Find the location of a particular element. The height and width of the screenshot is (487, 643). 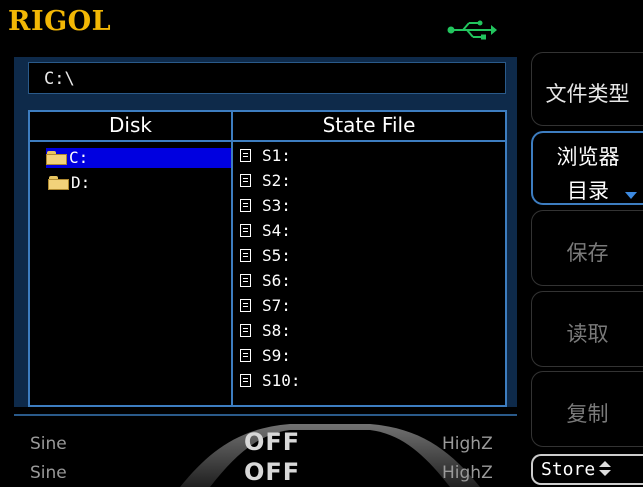

read-label: 读取 is located at coordinates (587, 334).